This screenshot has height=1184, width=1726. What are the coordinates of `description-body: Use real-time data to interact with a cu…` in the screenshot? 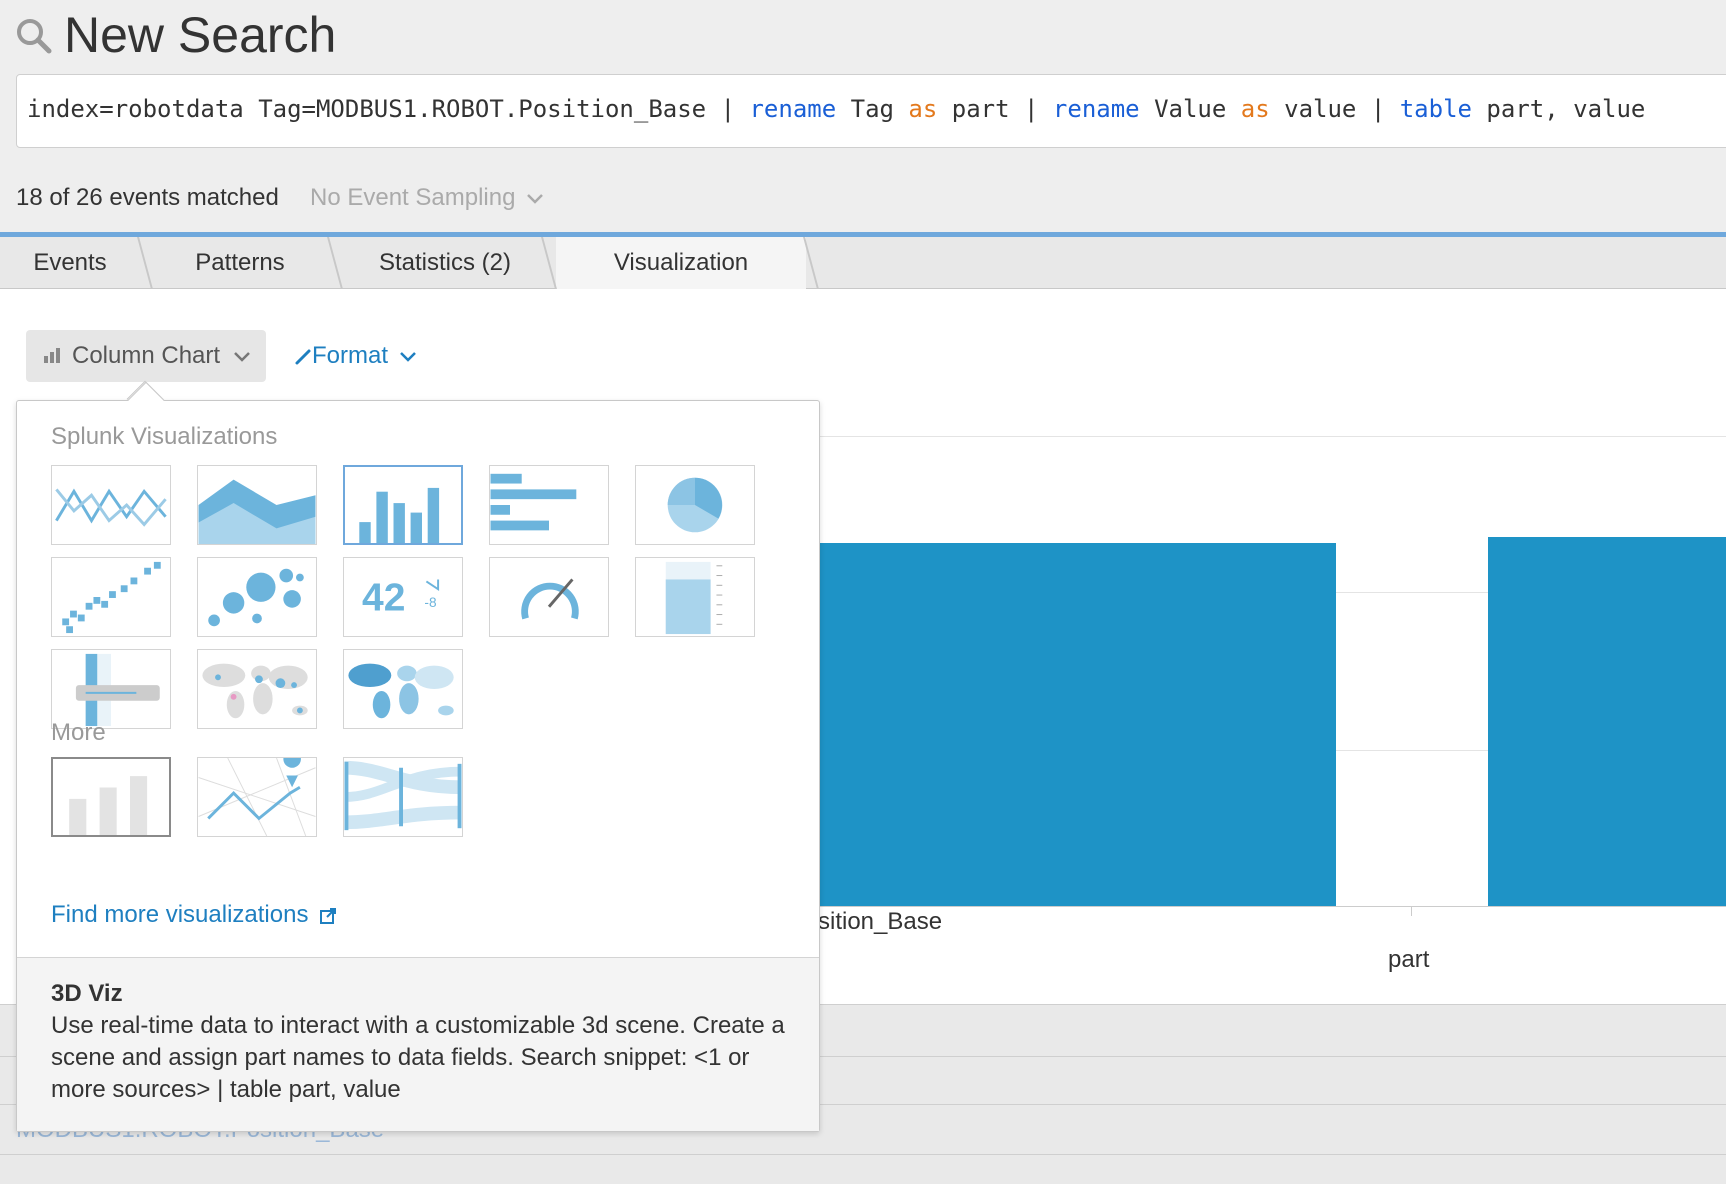 It's located at (418, 1057).